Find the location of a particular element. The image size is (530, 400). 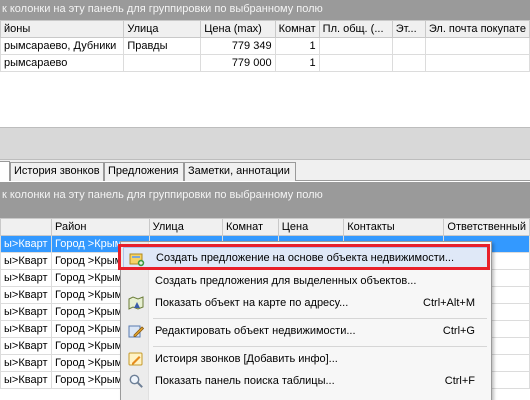

magnifier-icon is located at coordinates (136, 381).